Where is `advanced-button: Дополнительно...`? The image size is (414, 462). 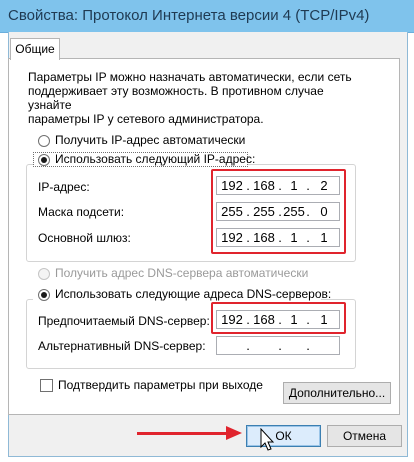
advanced-button: Дополнительно... is located at coordinates (337, 393).